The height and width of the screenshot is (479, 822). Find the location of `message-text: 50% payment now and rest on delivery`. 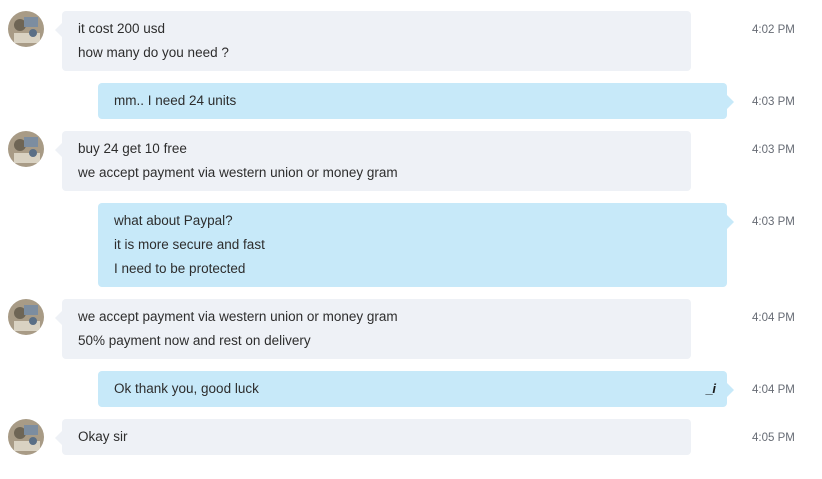

message-text: 50% payment now and rest on delivery is located at coordinates (194, 340).